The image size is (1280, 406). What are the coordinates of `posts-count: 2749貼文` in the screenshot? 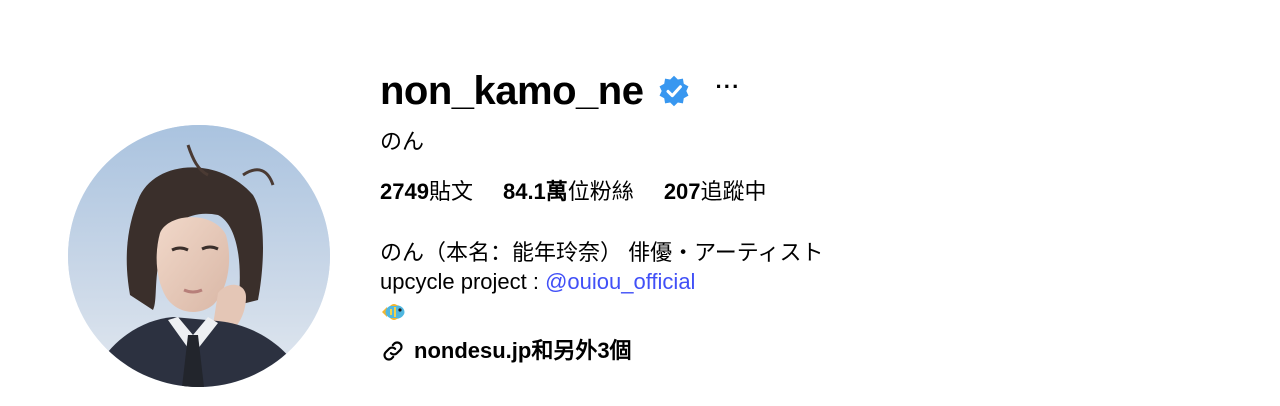 It's located at (426, 192).